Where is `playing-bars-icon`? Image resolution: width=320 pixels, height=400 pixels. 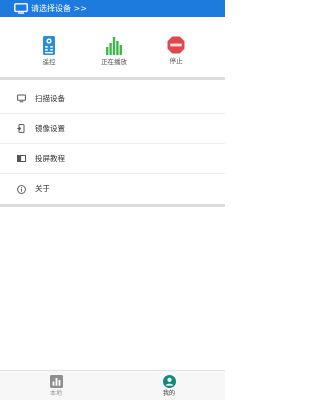
playing-bars-icon is located at coordinates (114, 46).